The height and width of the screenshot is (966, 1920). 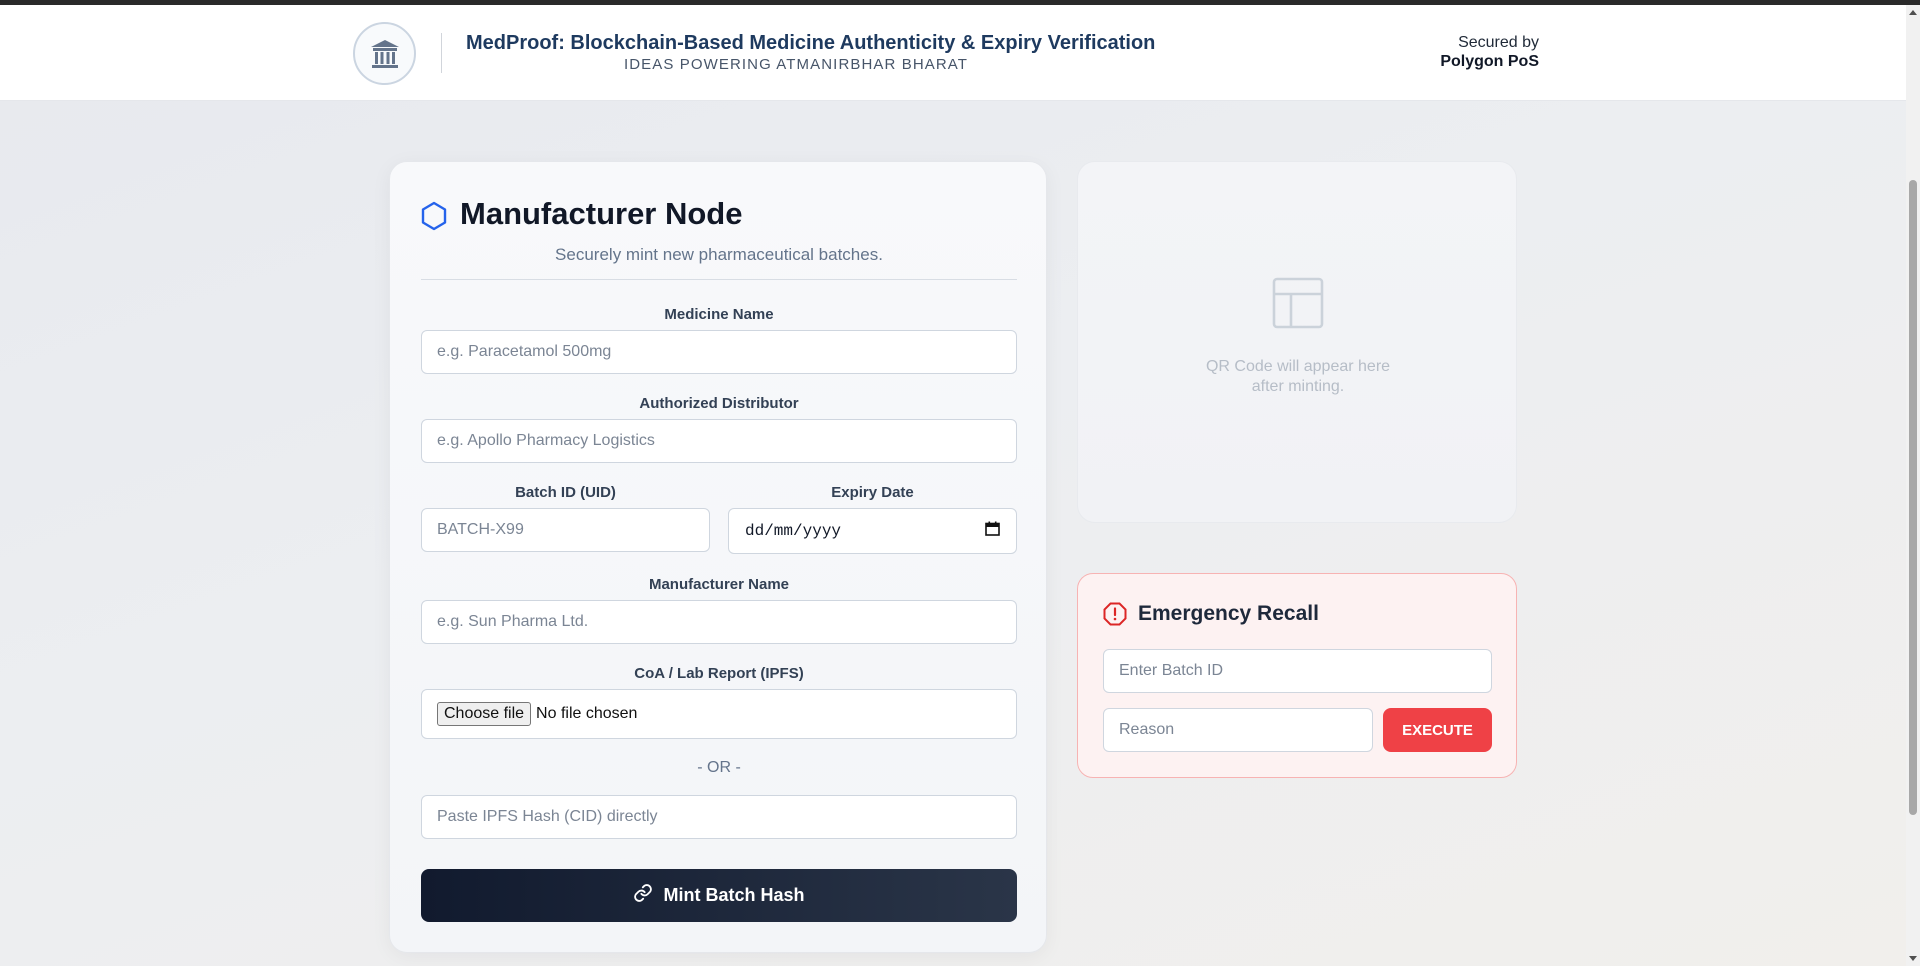 What do you see at coordinates (719, 622) in the screenshot?
I see `manufacturer-name-input` at bounding box center [719, 622].